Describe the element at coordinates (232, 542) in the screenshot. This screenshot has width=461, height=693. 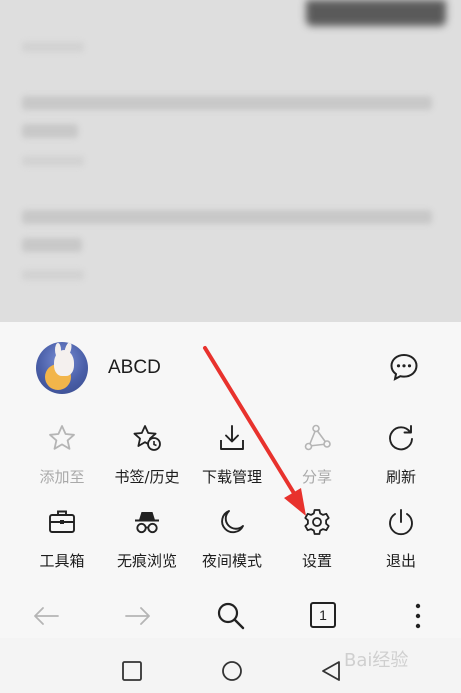
I see `night-mode-button: 夜间模式` at that location.